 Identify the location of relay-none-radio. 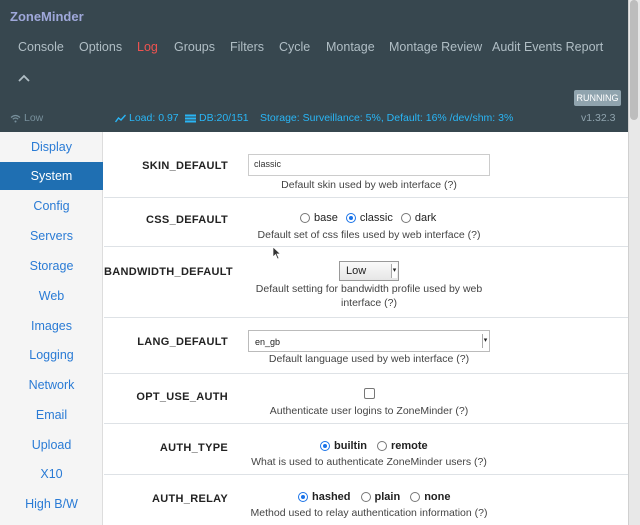
(415, 497).